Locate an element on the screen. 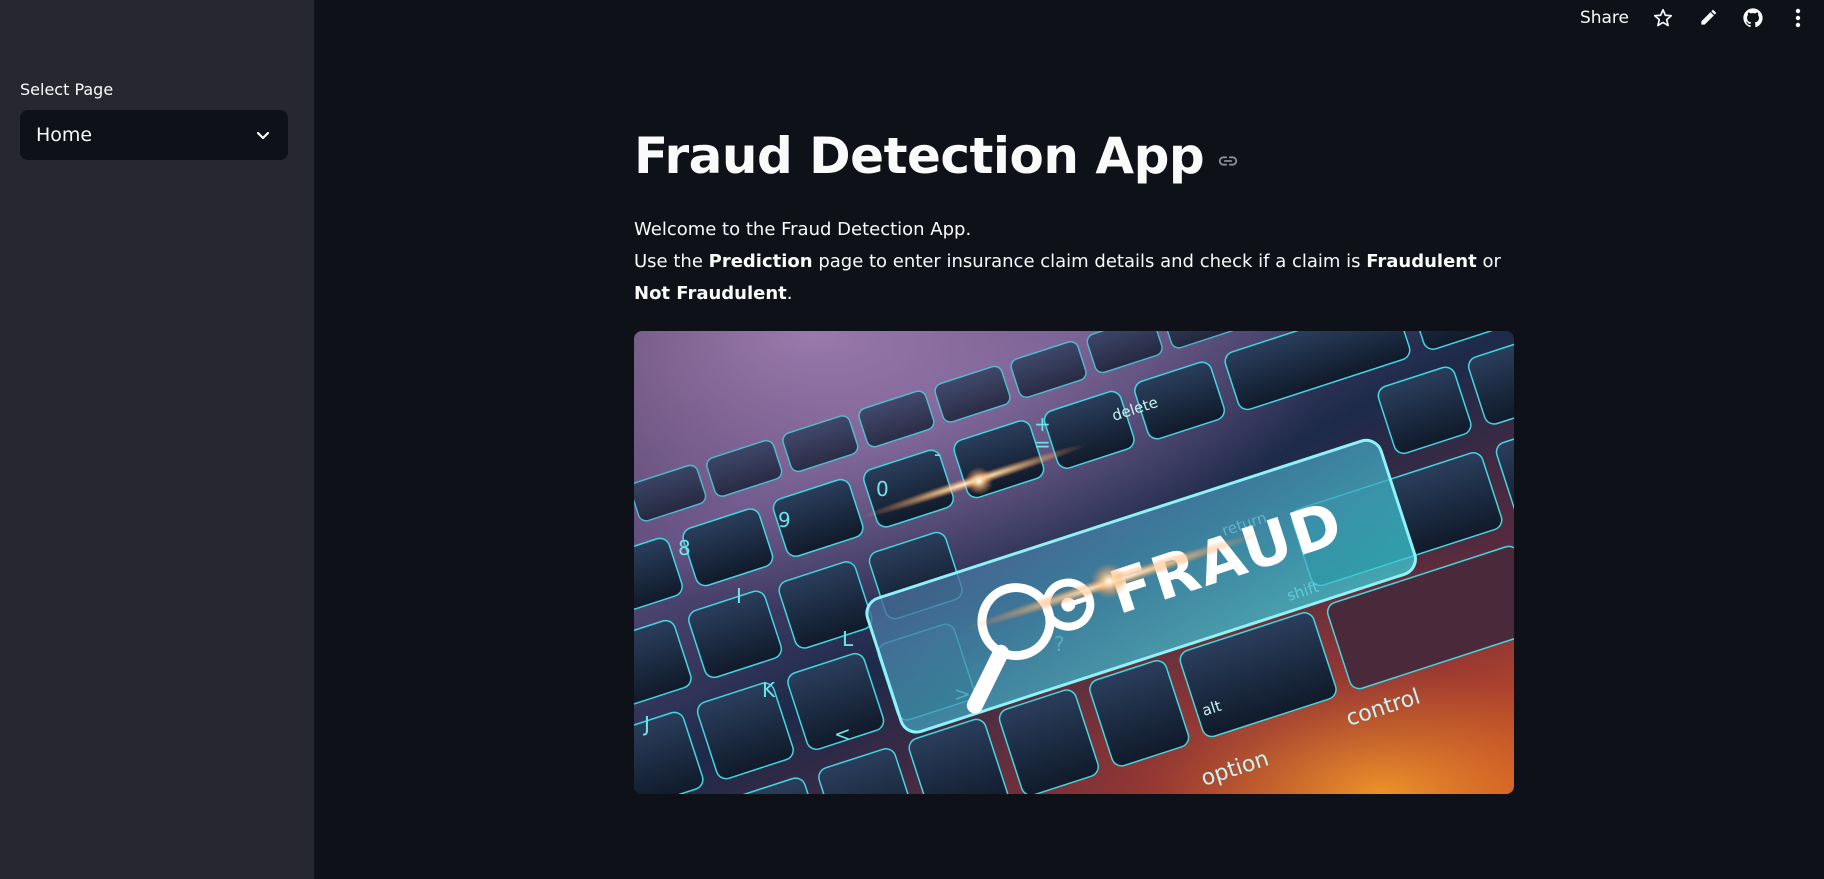  key-0: 0 is located at coordinates (882, 489).